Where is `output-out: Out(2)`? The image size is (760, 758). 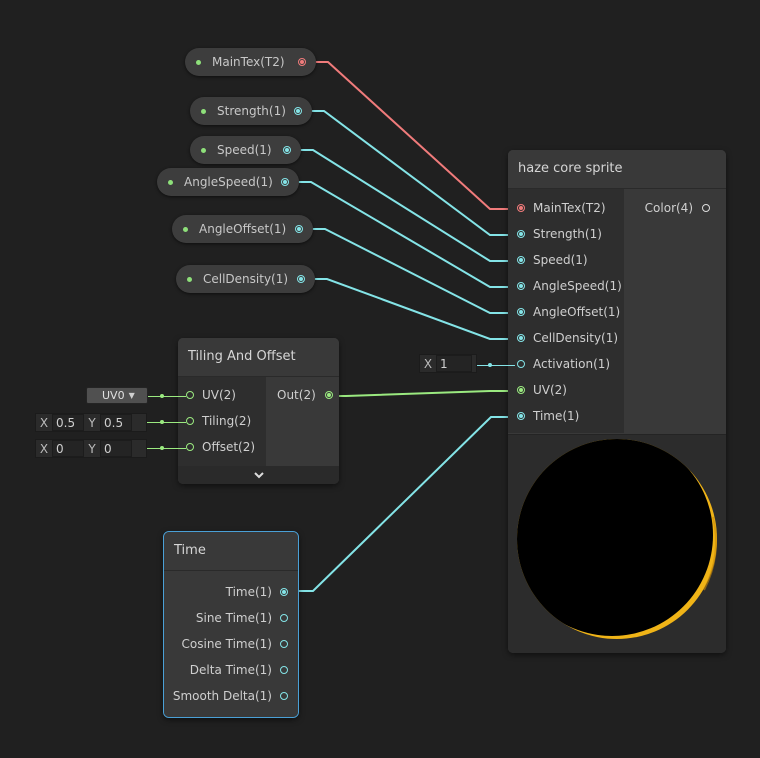 output-out: Out(2) is located at coordinates (305, 395).